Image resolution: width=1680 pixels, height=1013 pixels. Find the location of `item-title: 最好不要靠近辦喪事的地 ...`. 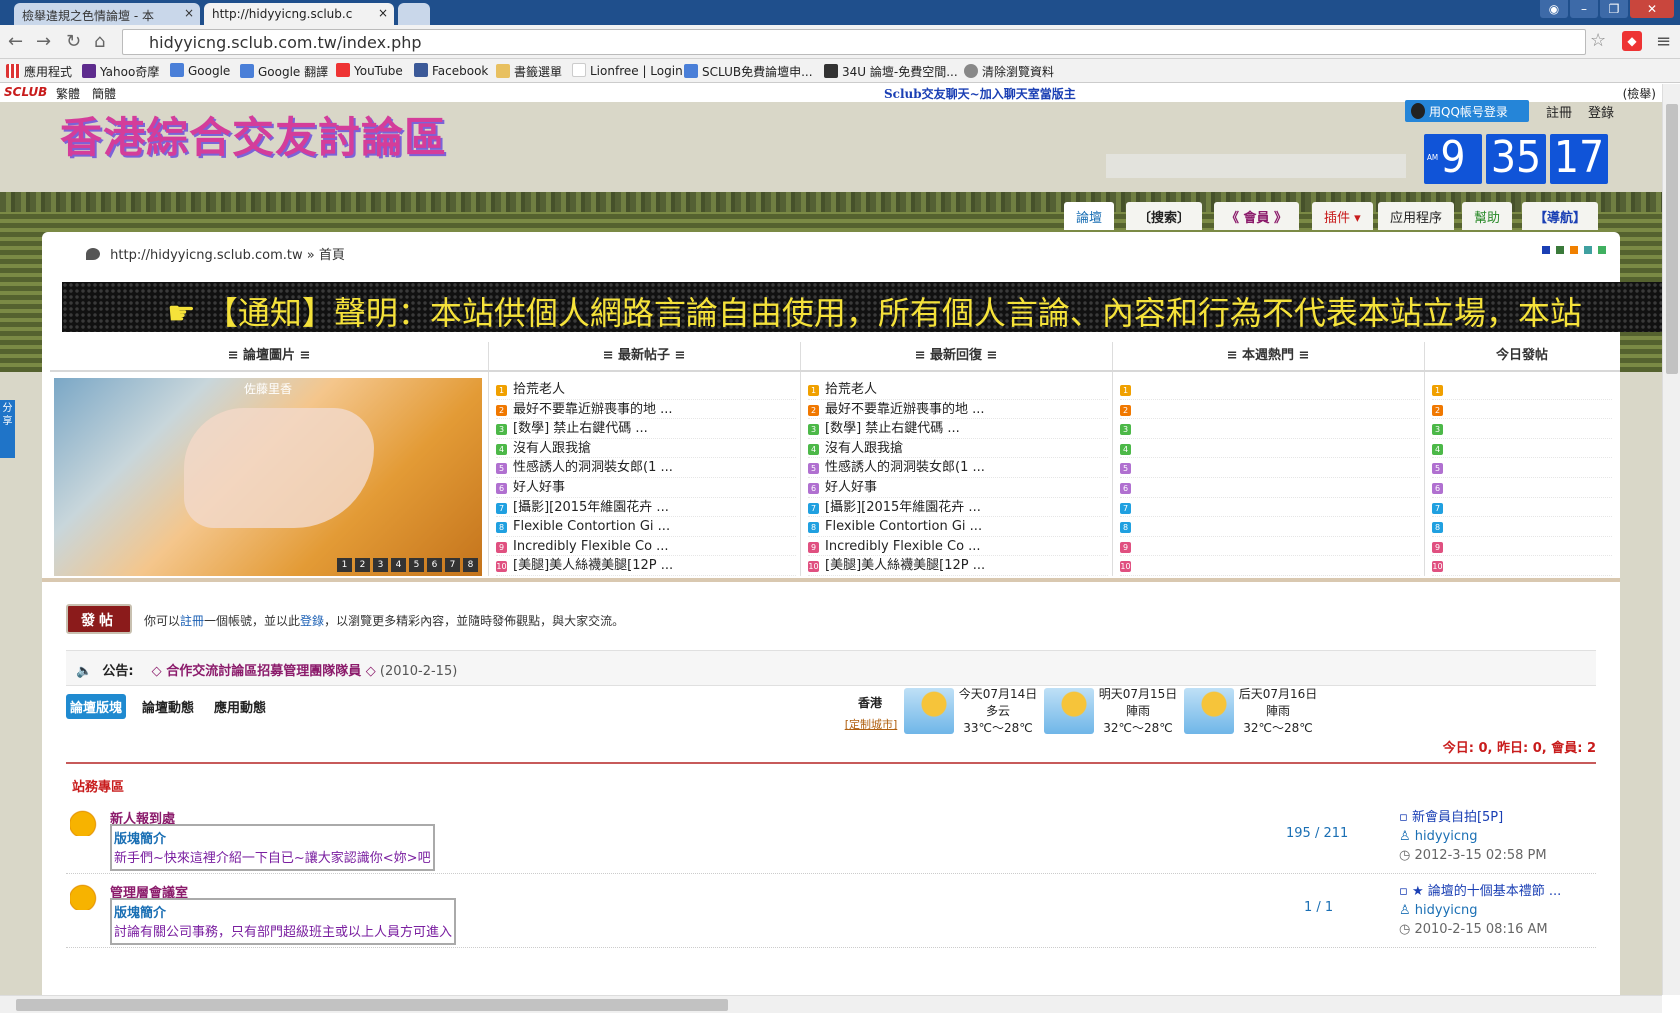

item-title: 最好不要靠近辦喪事的地 ... is located at coordinates (593, 409).